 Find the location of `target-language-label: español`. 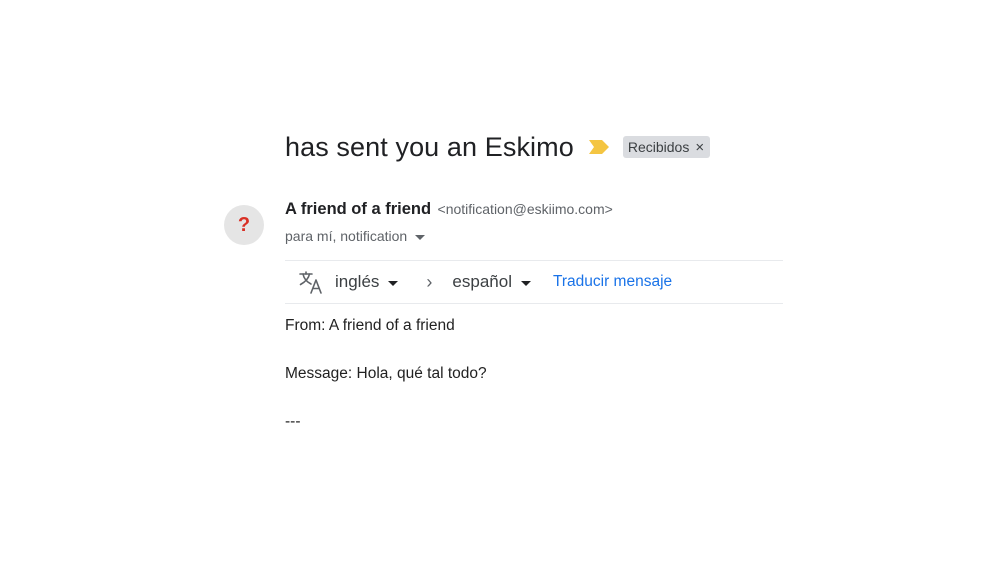

target-language-label: español is located at coordinates (482, 281).